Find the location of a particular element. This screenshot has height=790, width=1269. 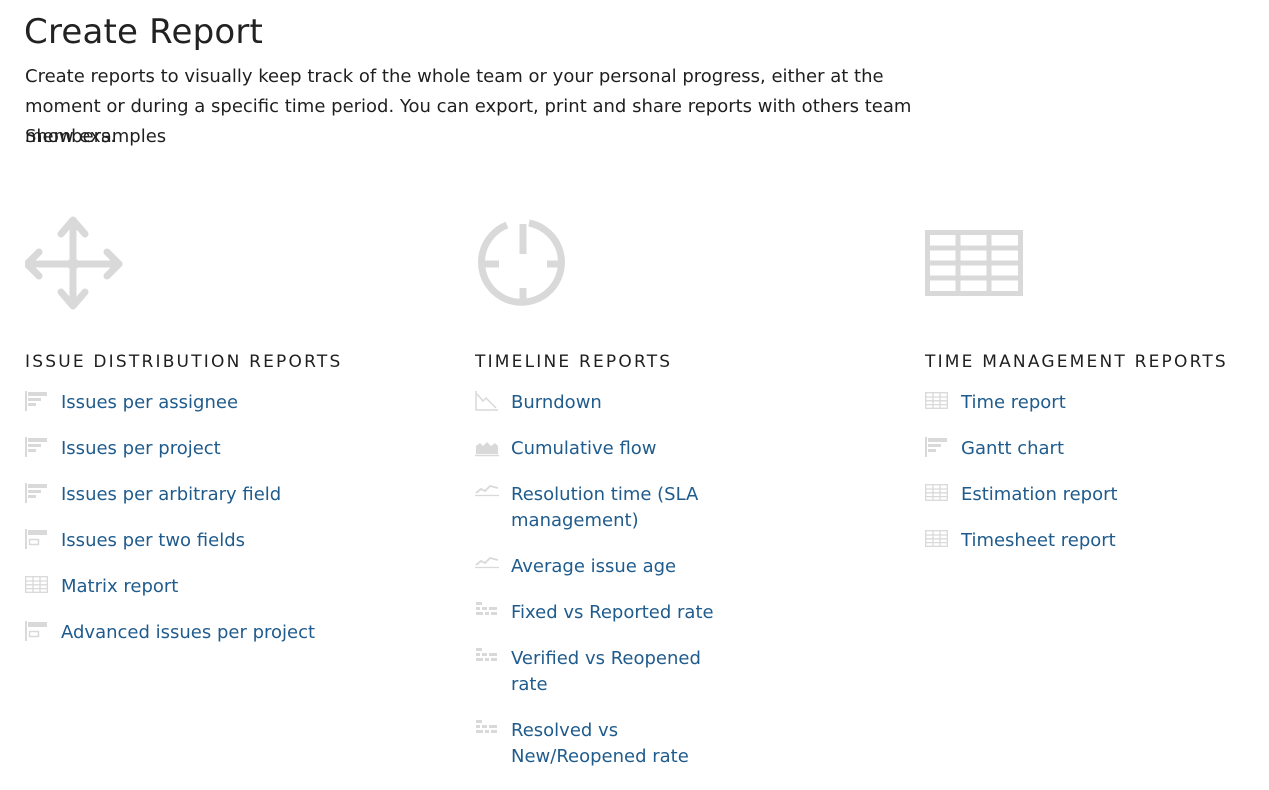

report-cumulative-flow: Cumulative flow is located at coordinates (655, 449).